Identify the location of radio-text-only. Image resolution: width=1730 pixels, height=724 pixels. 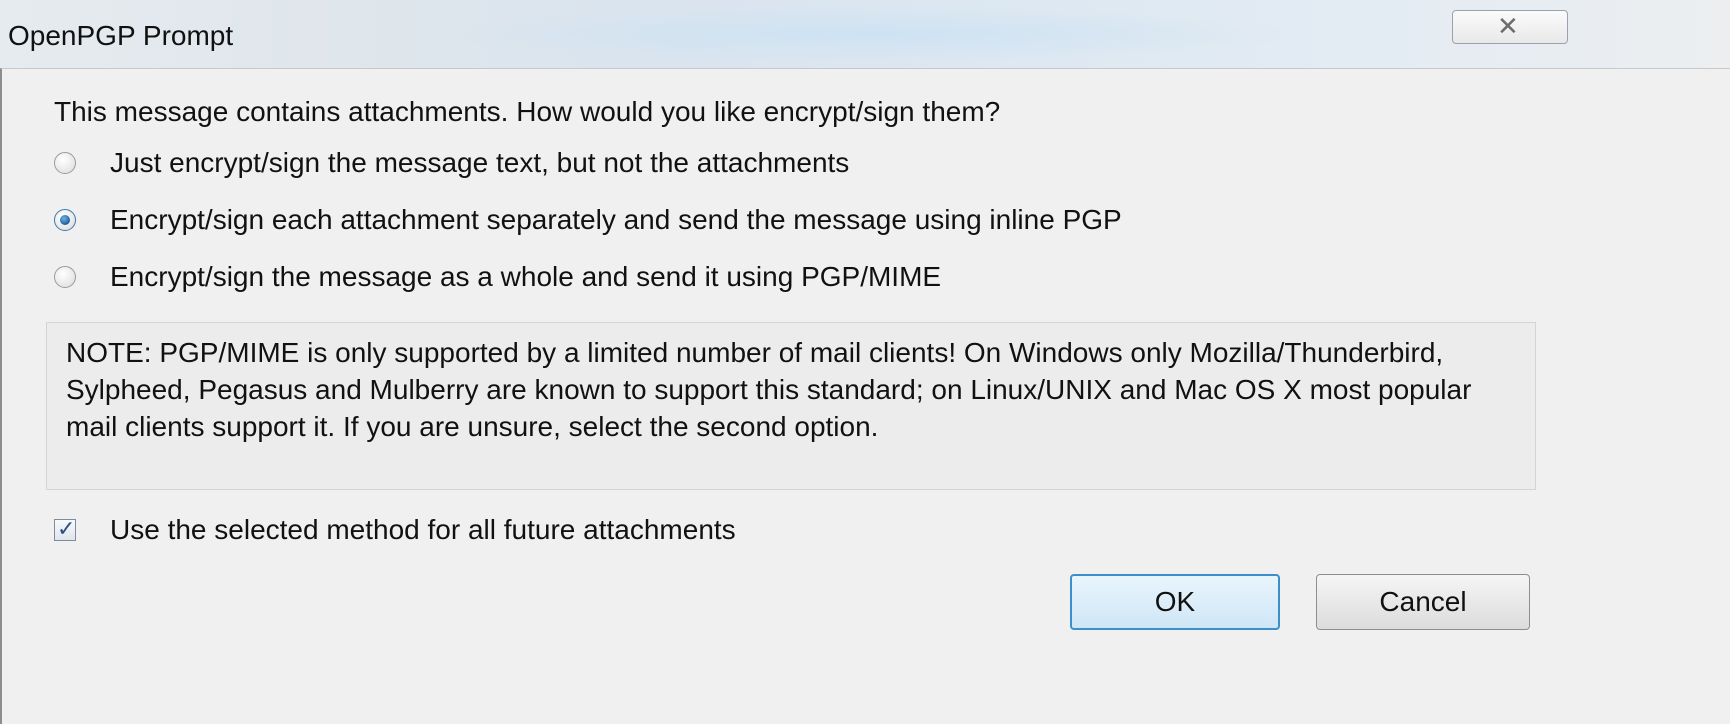
(65, 163).